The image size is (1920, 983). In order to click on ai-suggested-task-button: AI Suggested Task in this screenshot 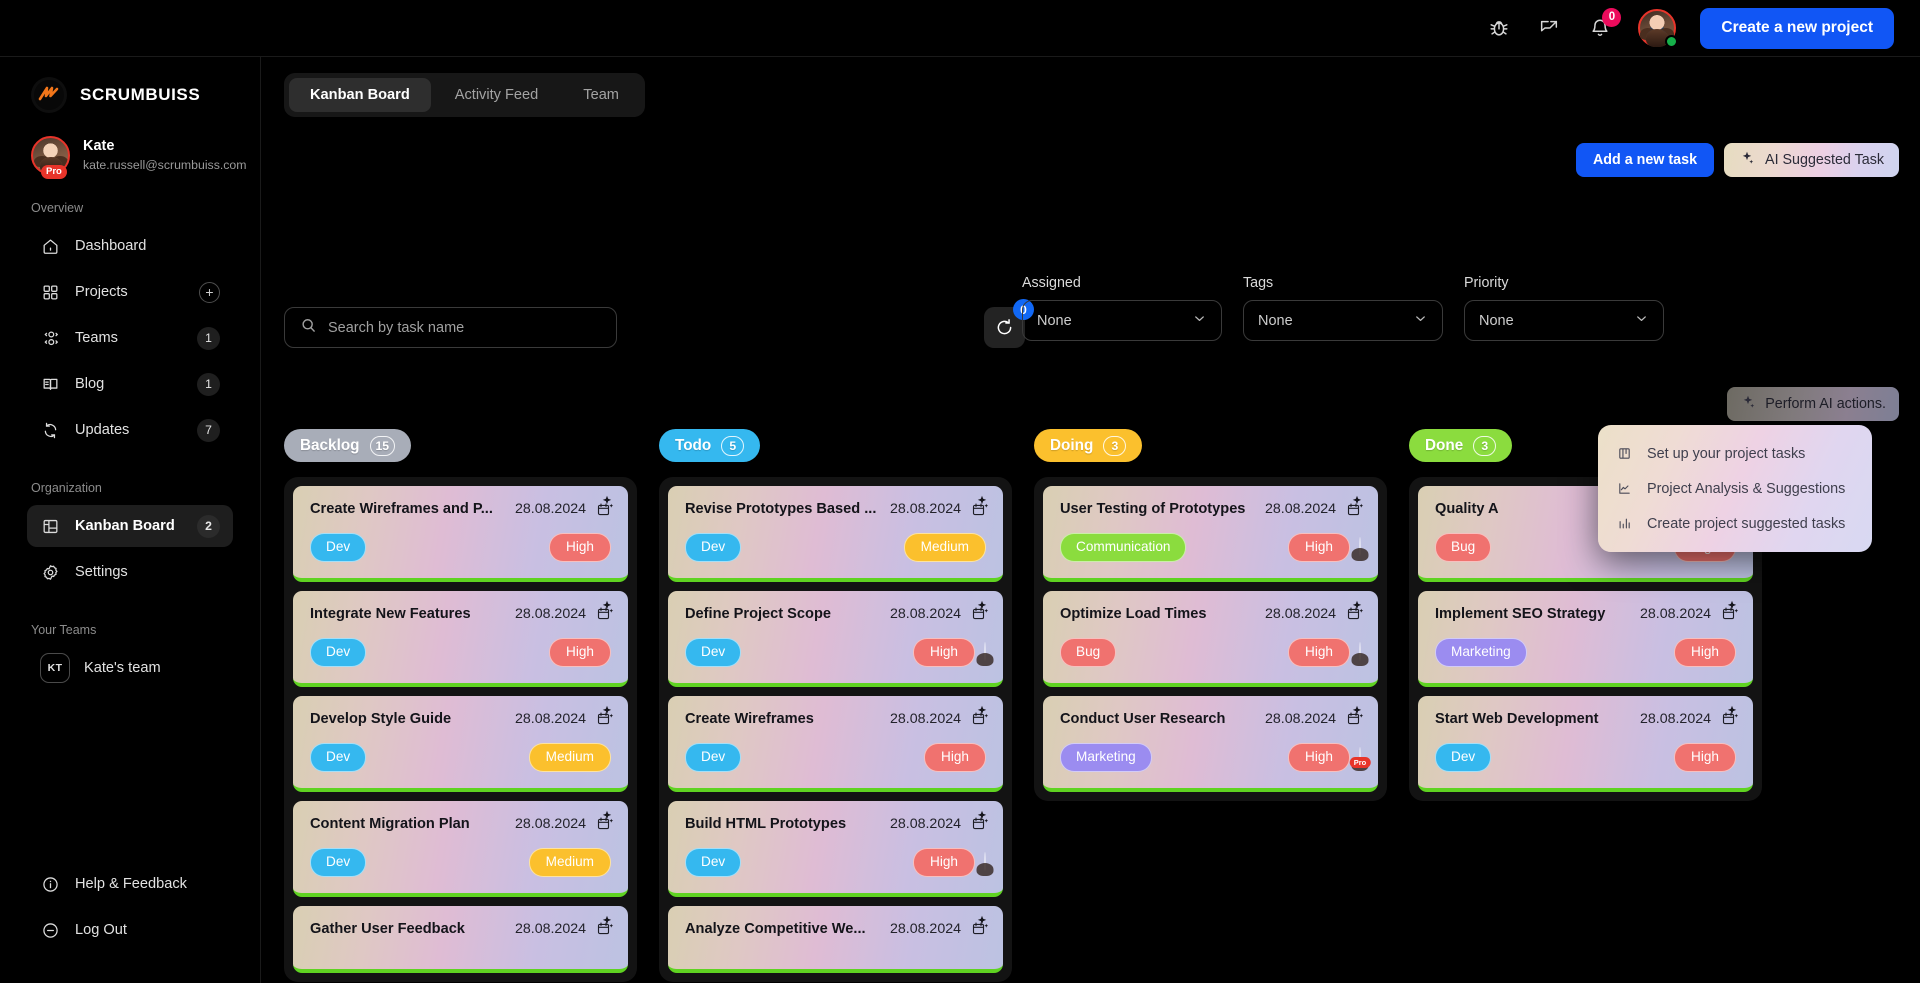, I will do `click(1811, 160)`.